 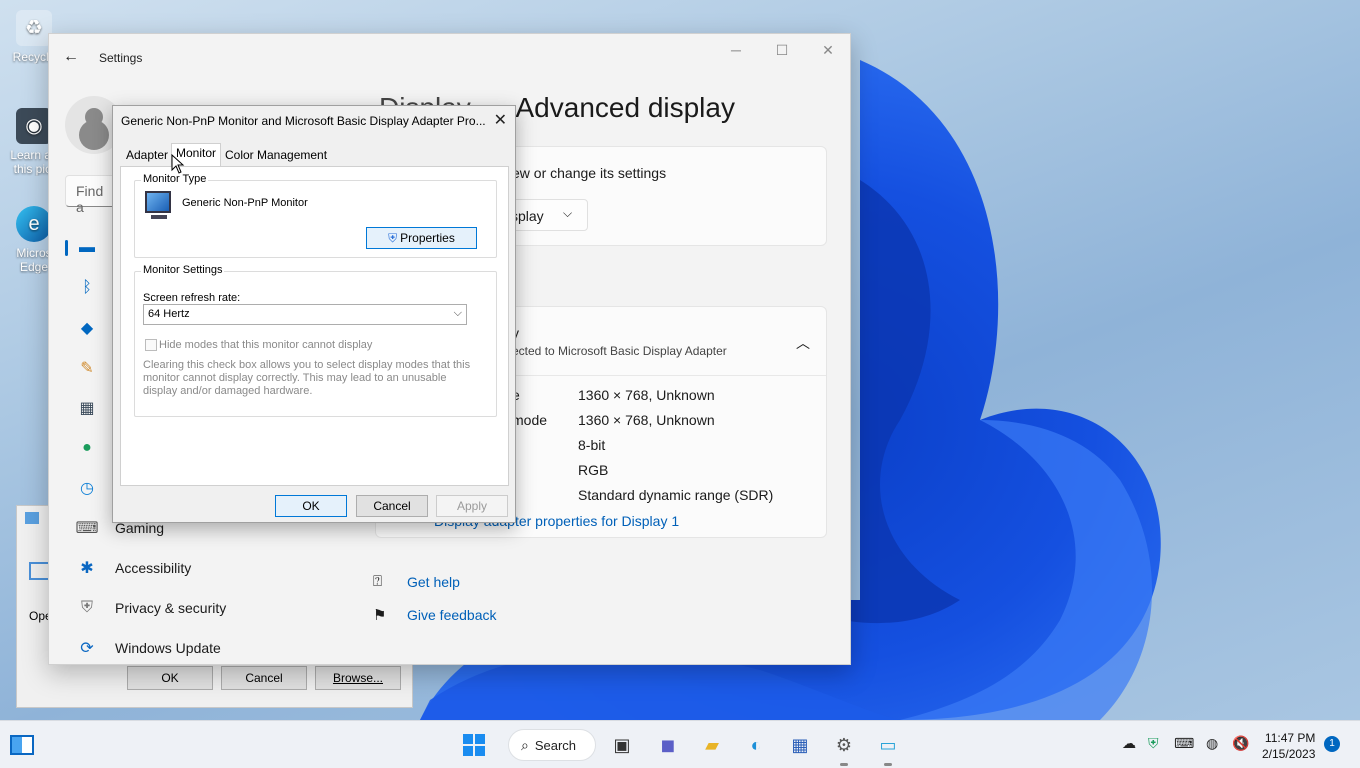 What do you see at coordinates (449, 58) in the screenshot?
I see `title-bar: ← Settings ─ ☐ ✕` at bounding box center [449, 58].